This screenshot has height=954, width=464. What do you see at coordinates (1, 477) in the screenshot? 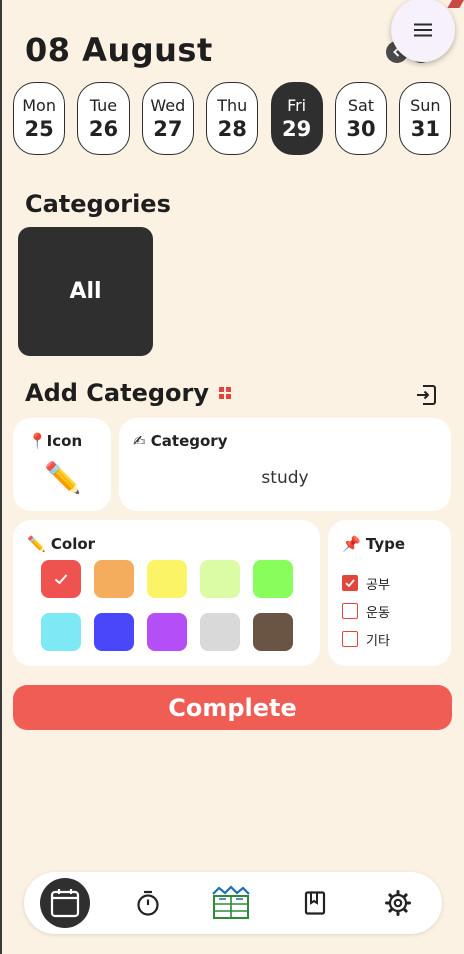
I see `left-edge` at bounding box center [1, 477].